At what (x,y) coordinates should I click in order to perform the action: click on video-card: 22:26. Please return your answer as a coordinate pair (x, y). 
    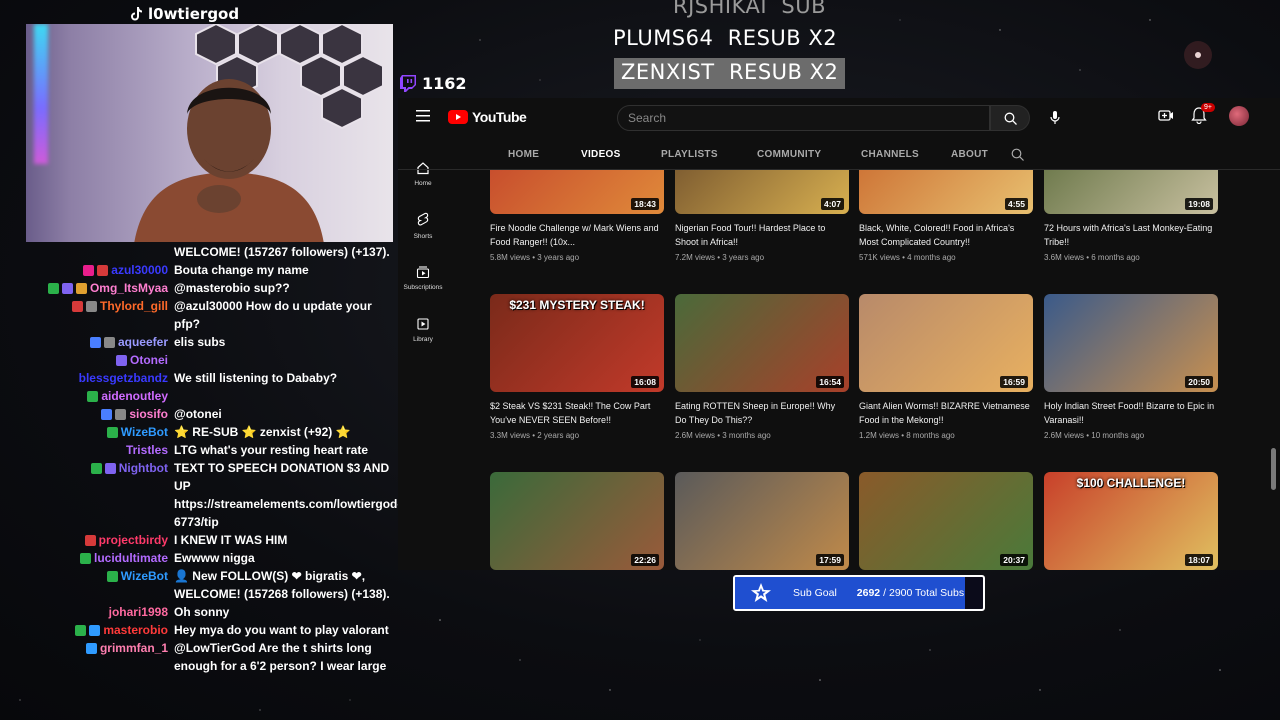
    Looking at the image, I should click on (577, 521).